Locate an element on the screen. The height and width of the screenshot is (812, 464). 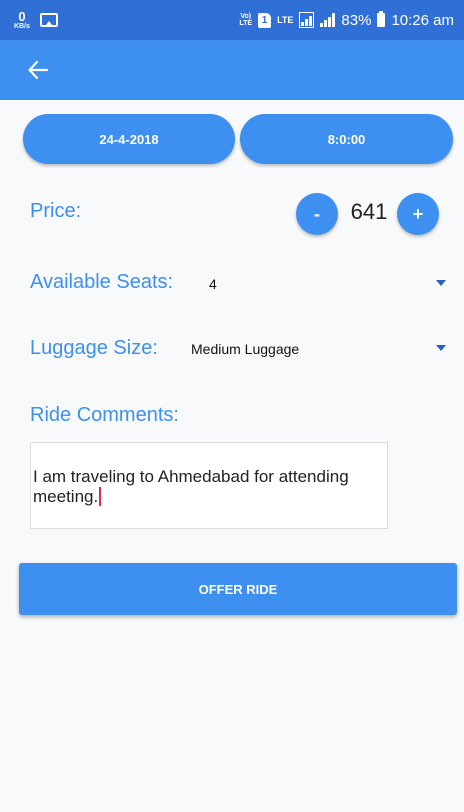
available-seats-select: 4 is located at coordinates (213, 284).